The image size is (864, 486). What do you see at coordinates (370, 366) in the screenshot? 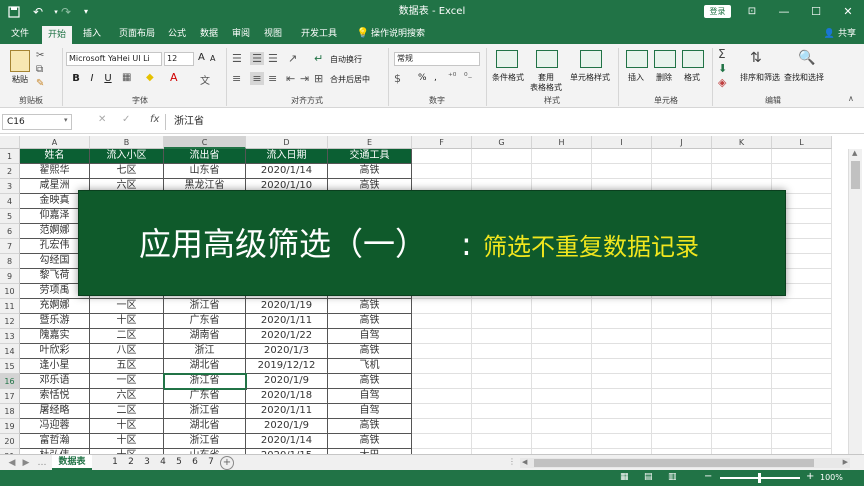
I see `table-cell: 飞机` at bounding box center [370, 366].